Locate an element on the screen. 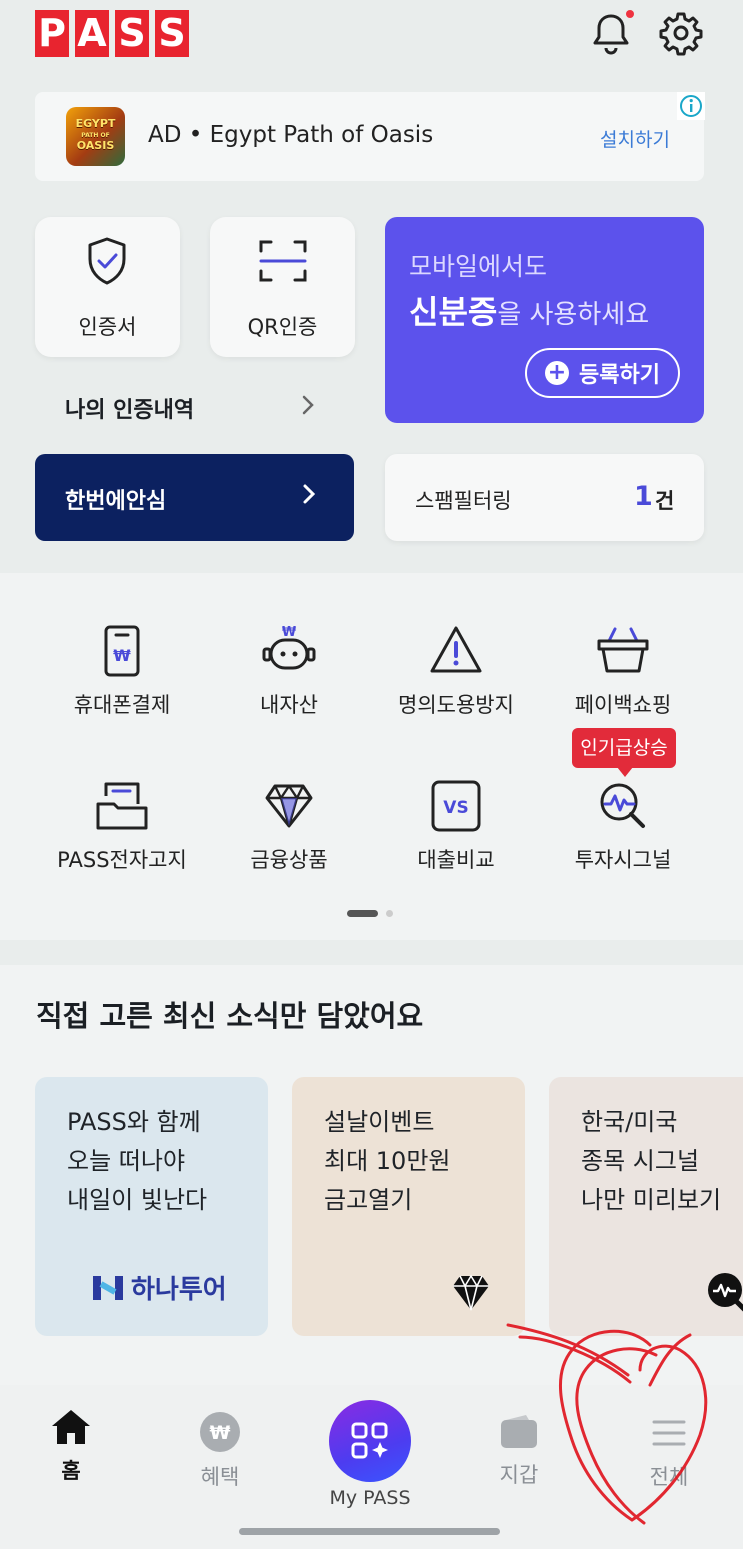  my-auth-history-link: 나의 인증내역 is located at coordinates (129, 408).